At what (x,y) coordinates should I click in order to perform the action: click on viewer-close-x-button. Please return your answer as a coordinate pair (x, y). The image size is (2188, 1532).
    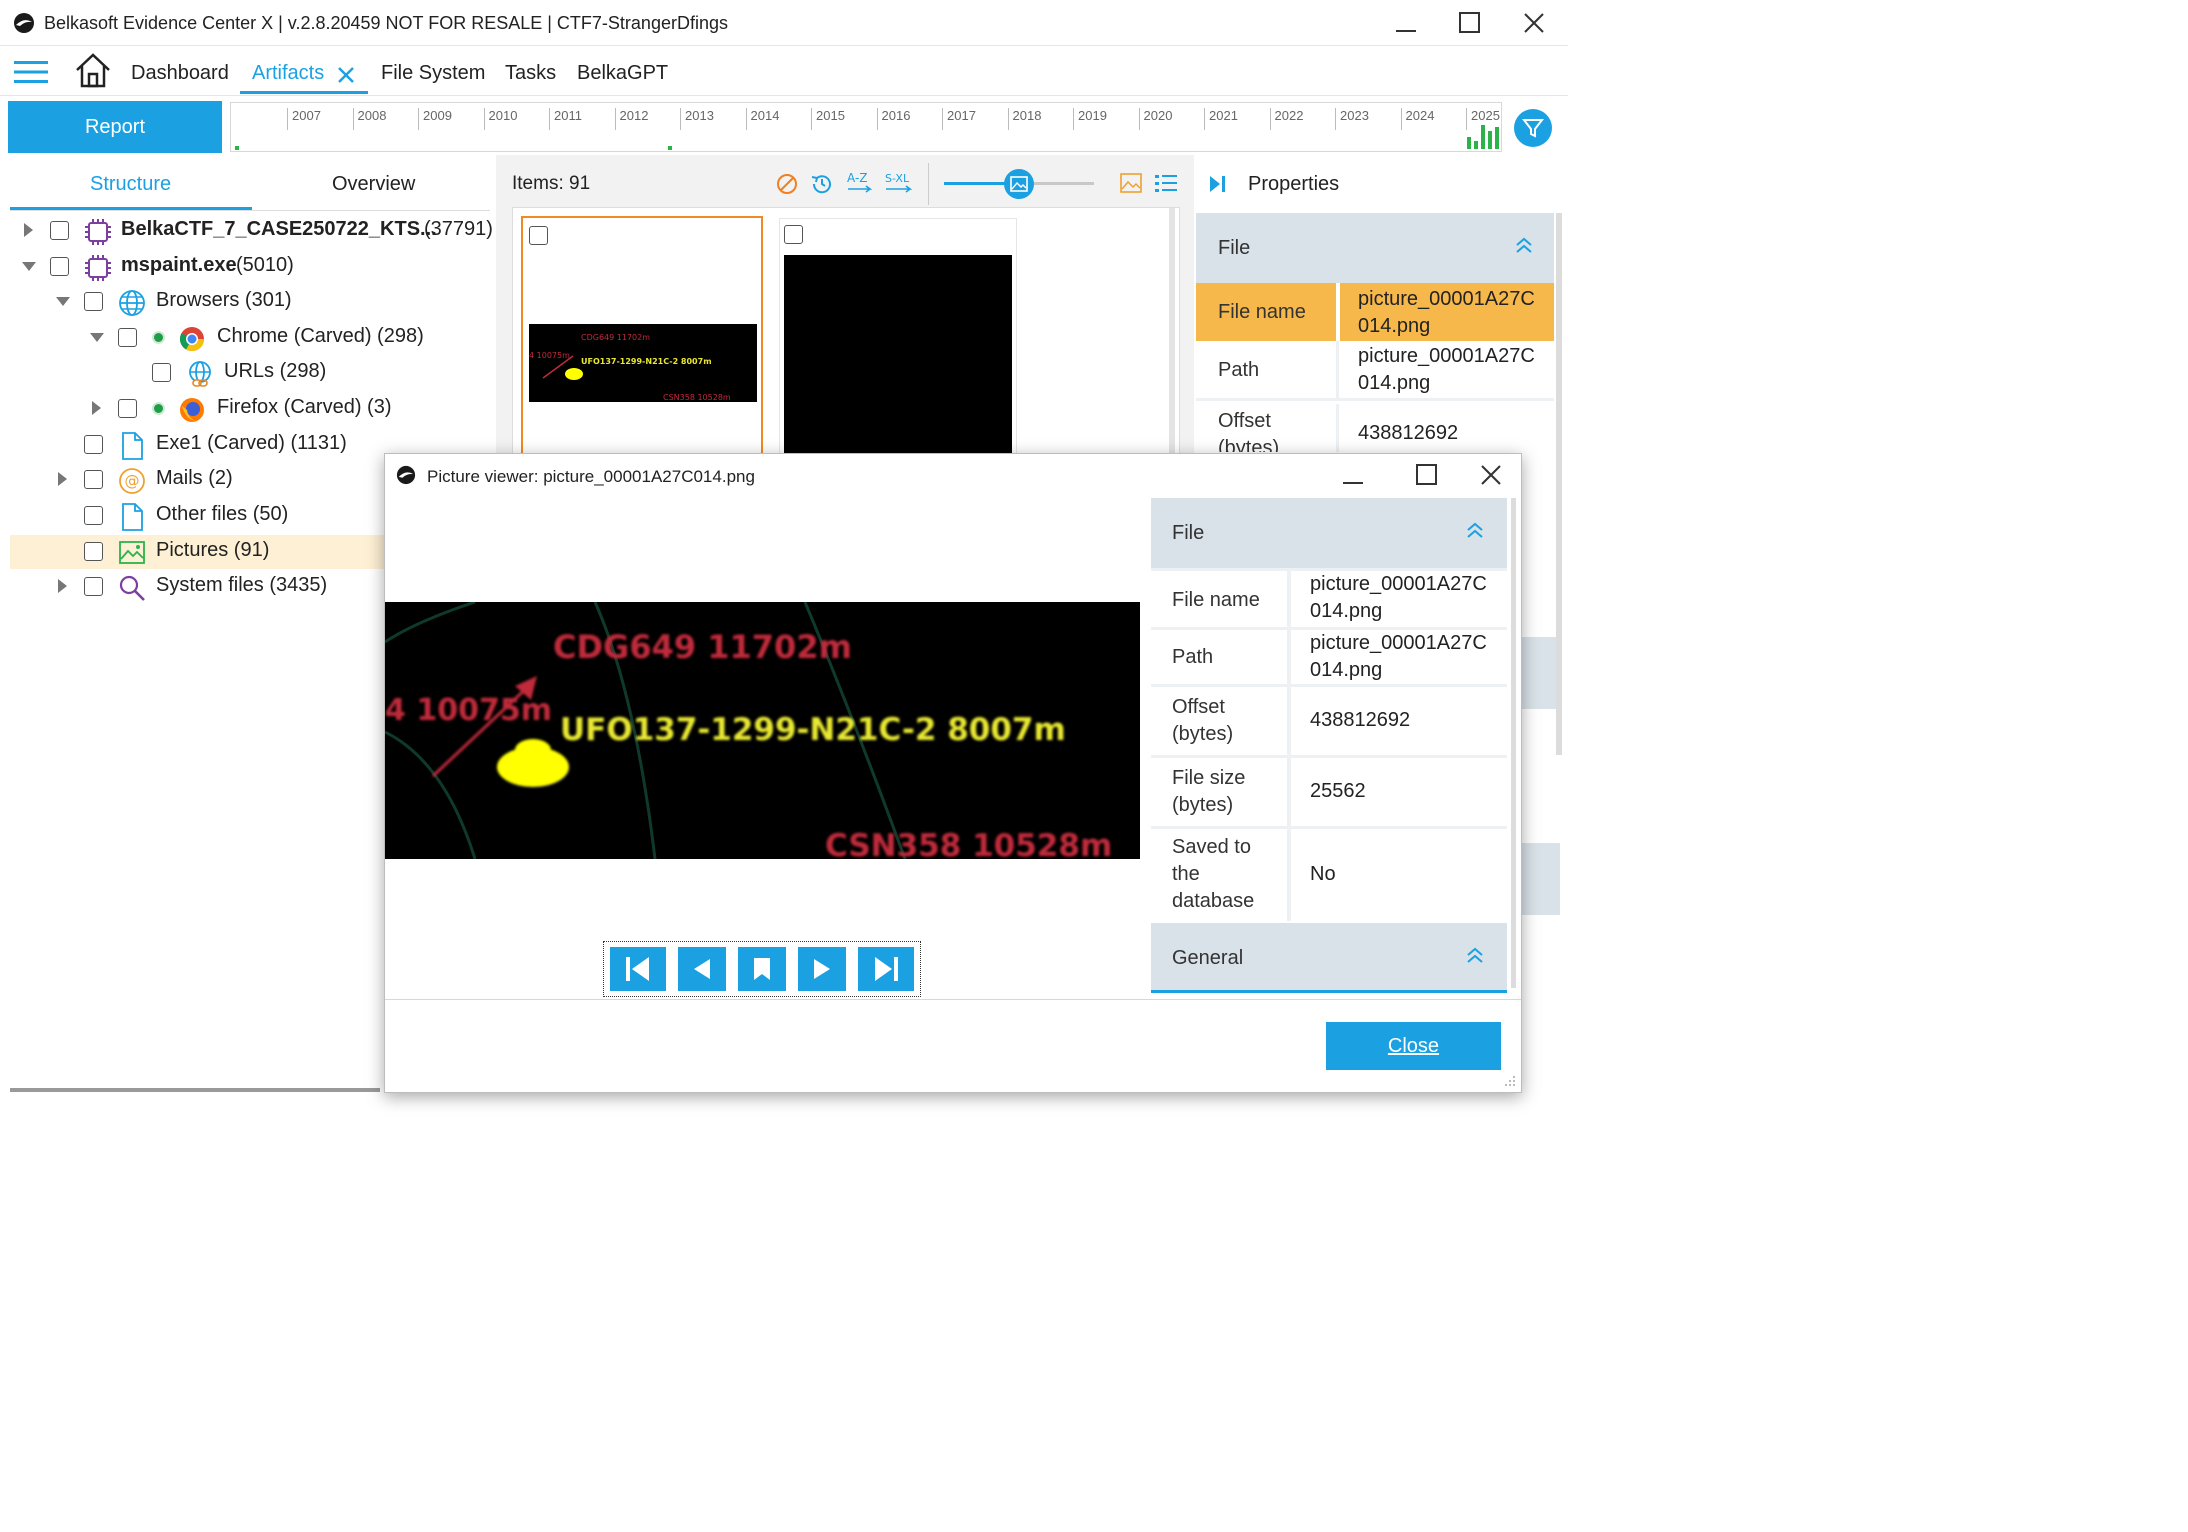
    Looking at the image, I should click on (1491, 475).